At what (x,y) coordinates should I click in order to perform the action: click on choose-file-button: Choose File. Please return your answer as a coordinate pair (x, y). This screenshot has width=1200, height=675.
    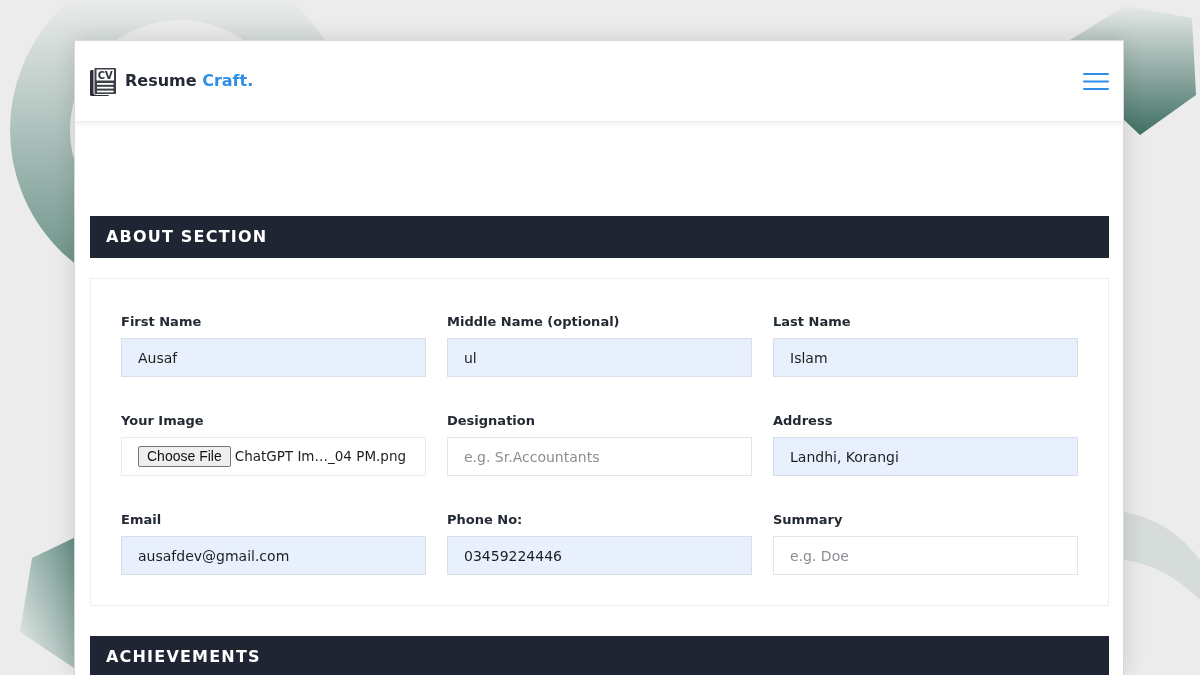
    Looking at the image, I should click on (184, 456).